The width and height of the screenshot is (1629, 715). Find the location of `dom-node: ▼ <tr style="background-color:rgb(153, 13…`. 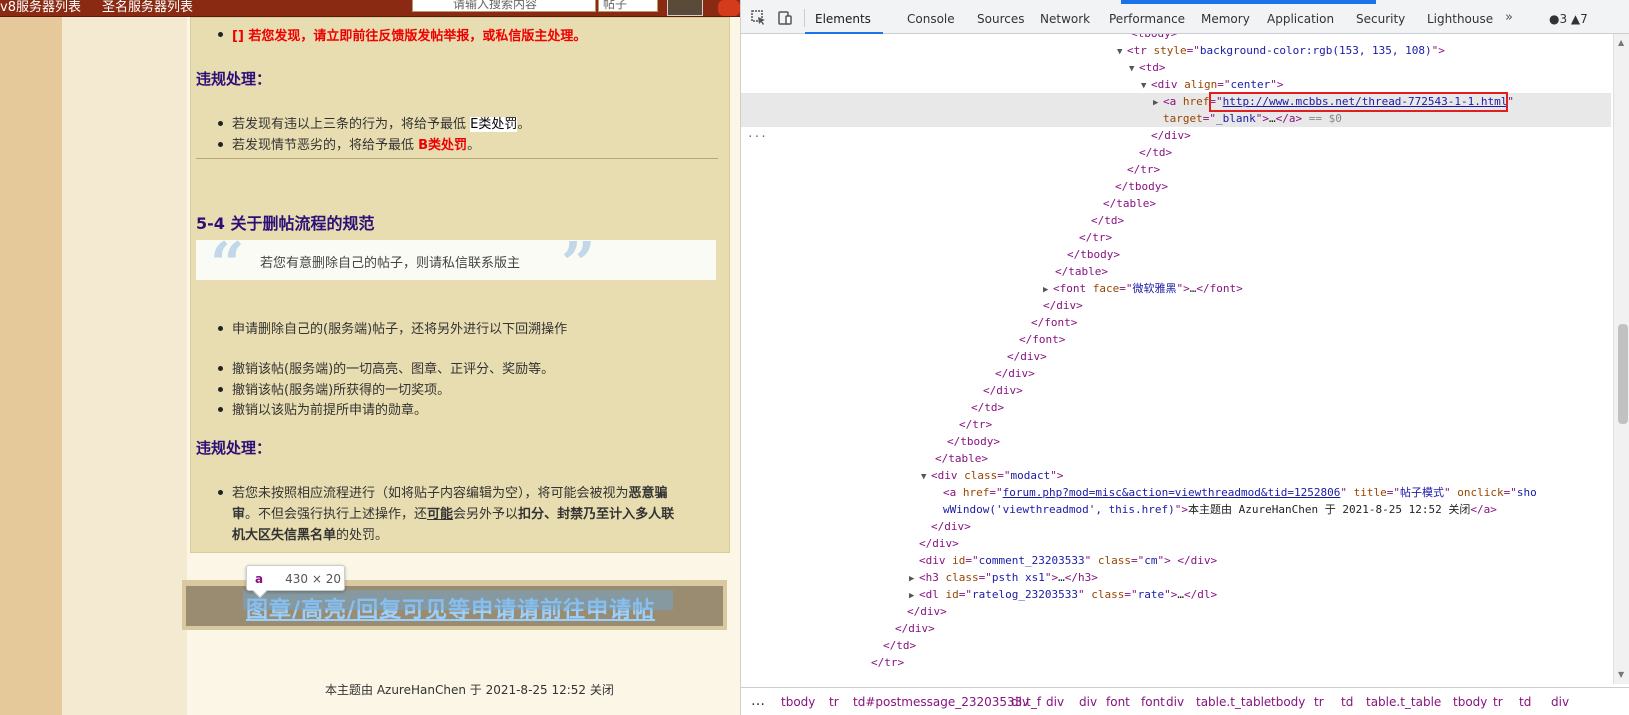

dom-node: ▼ <tr style="background-color:rgb(153, 13… is located at coordinates (1093, 50).